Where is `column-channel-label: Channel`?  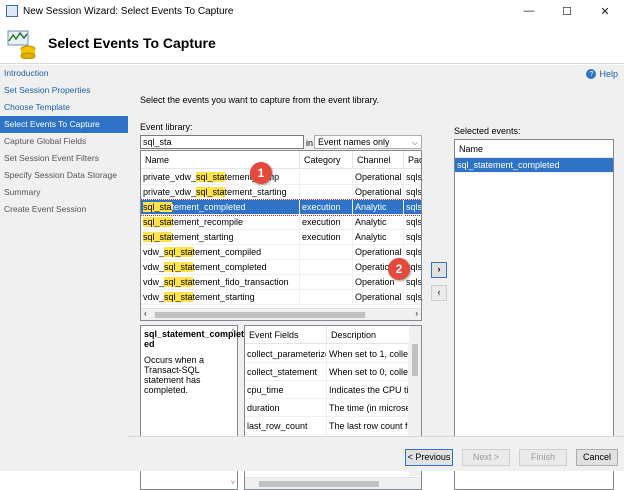
column-channel-label: Channel is located at coordinates (374, 160).